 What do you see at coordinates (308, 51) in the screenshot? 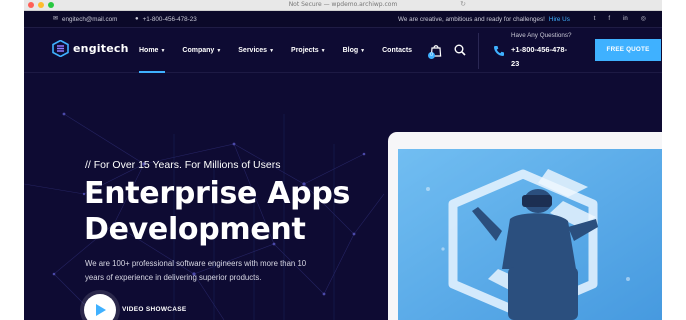
I see `nav-item-projects: Projects ▼` at bounding box center [308, 51].